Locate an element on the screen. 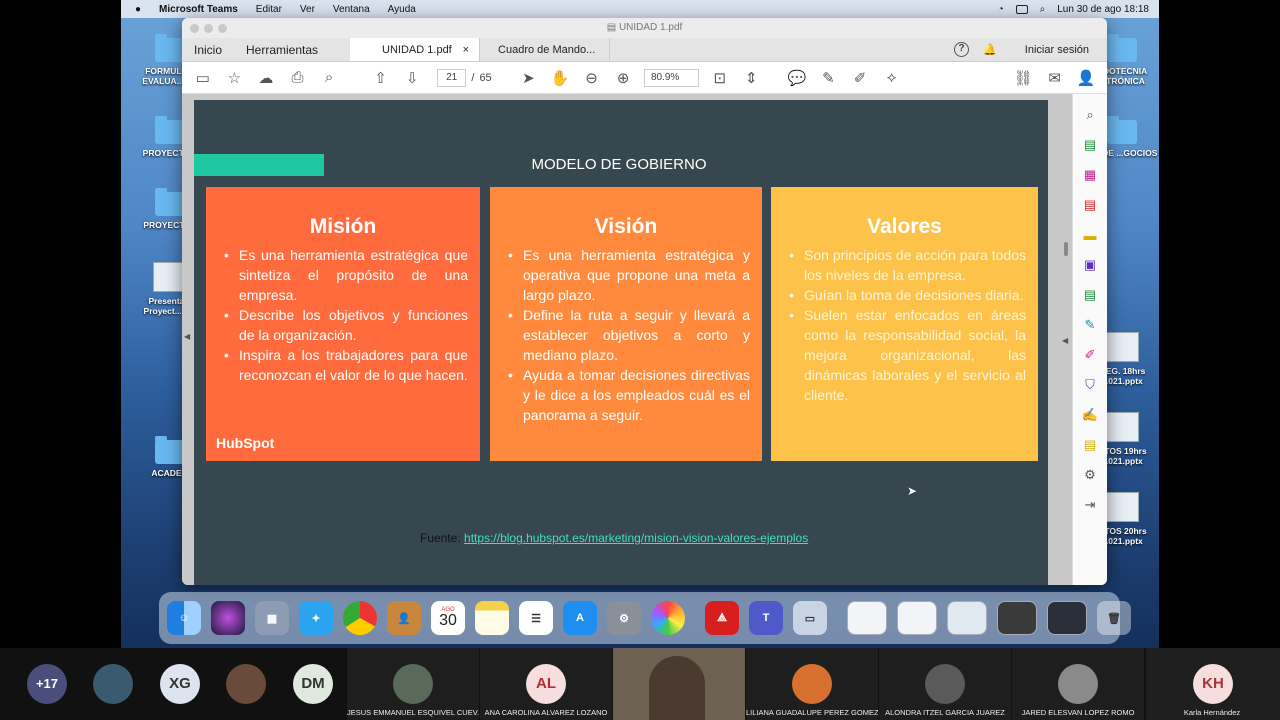  finder-icon: ☺ is located at coordinates (184, 618).